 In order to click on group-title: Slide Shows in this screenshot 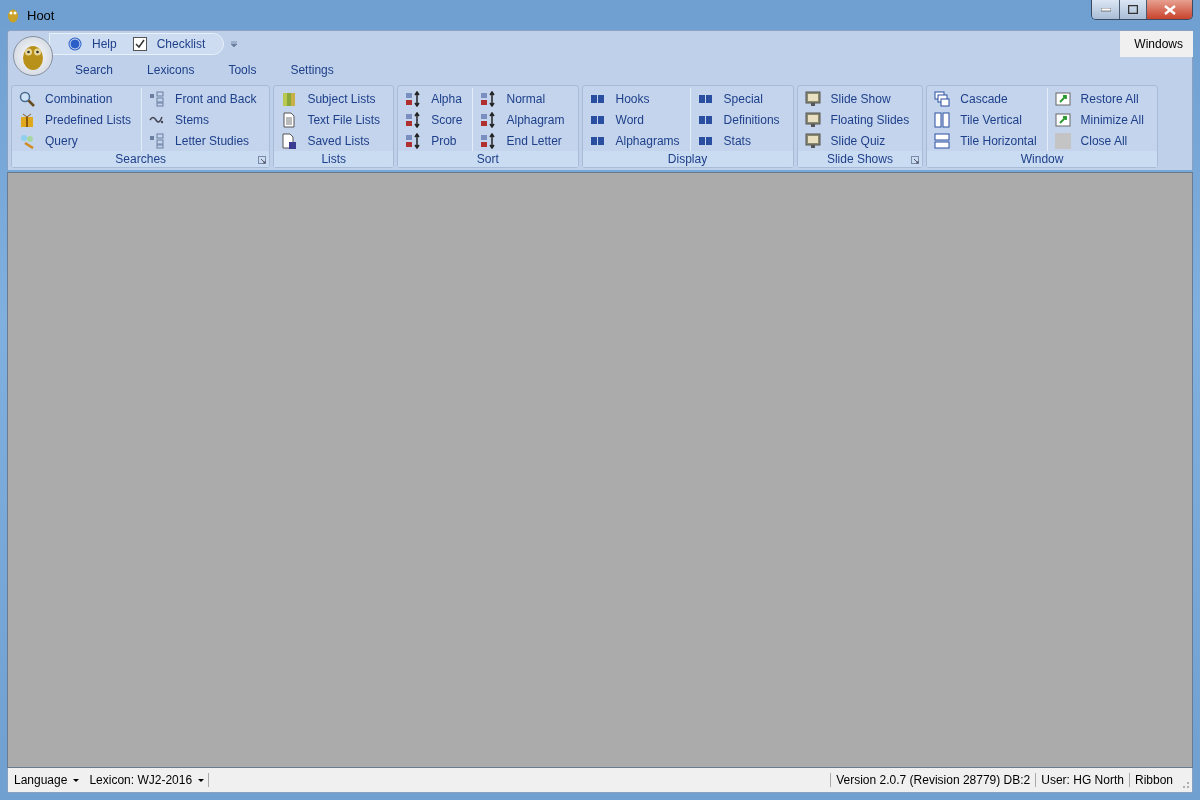, I will do `click(859, 159)`.